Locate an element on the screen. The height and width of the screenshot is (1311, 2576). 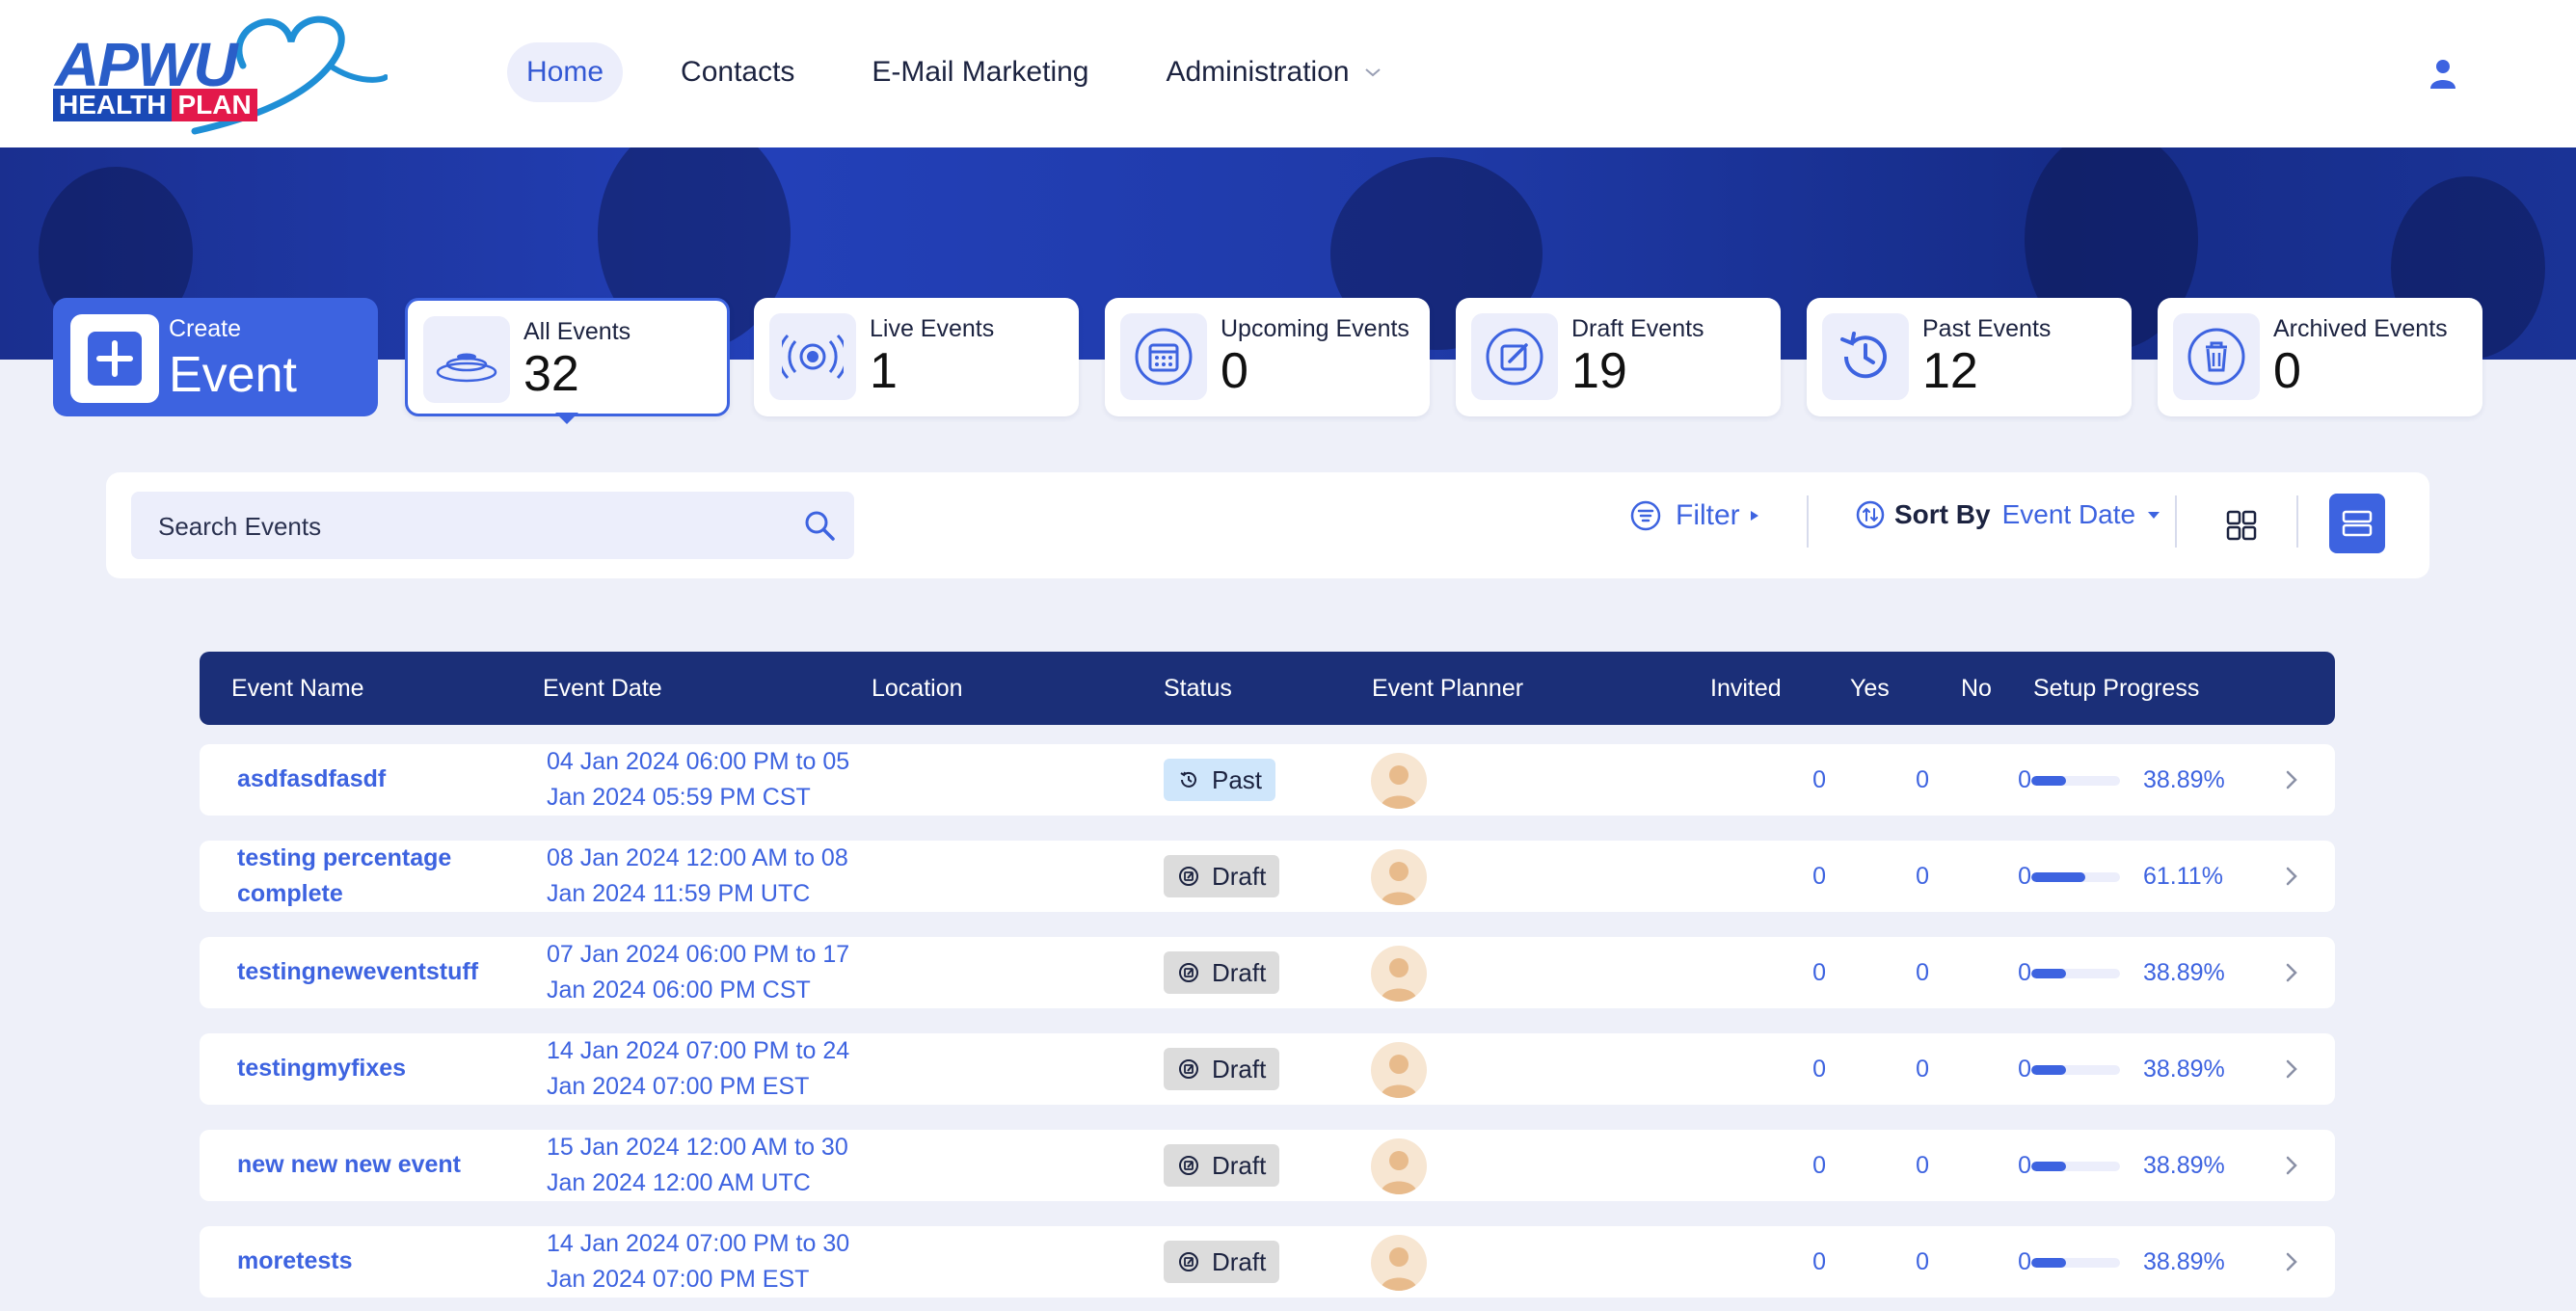
search-input: Search Events is located at coordinates (493, 525).